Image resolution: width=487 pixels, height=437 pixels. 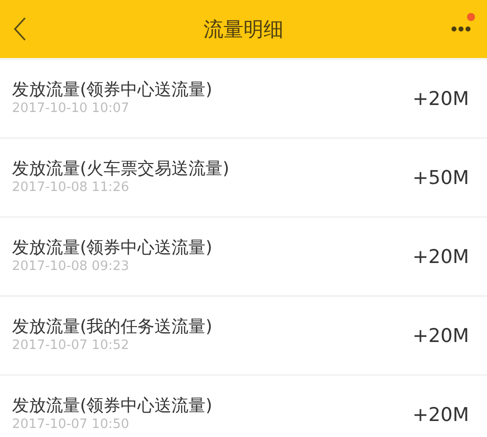 What do you see at coordinates (121, 169) in the screenshot?
I see `record-title: 发放流量(火车票交易送流量)` at bounding box center [121, 169].